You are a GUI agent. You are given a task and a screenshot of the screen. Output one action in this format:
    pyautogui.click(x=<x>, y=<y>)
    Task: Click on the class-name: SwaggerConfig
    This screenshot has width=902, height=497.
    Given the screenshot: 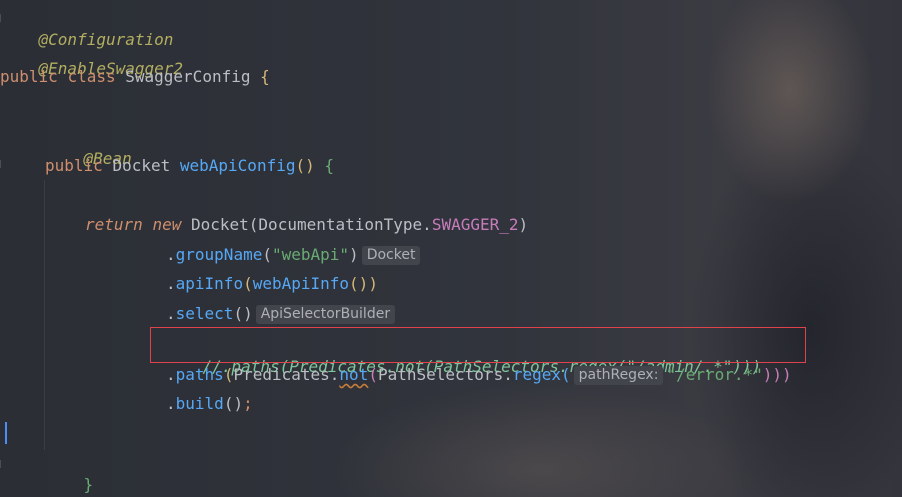 What is the action you would take?
    pyautogui.click(x=188, y=76)
    